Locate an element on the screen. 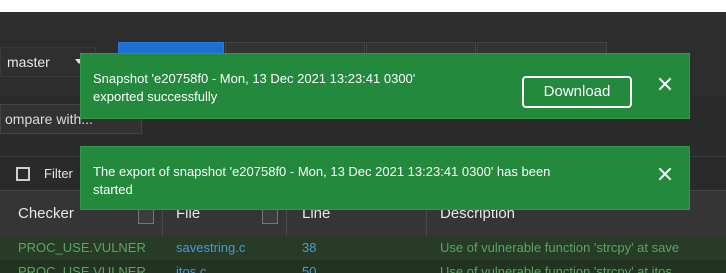  download-button: Download is located at coordinates (577, 92).